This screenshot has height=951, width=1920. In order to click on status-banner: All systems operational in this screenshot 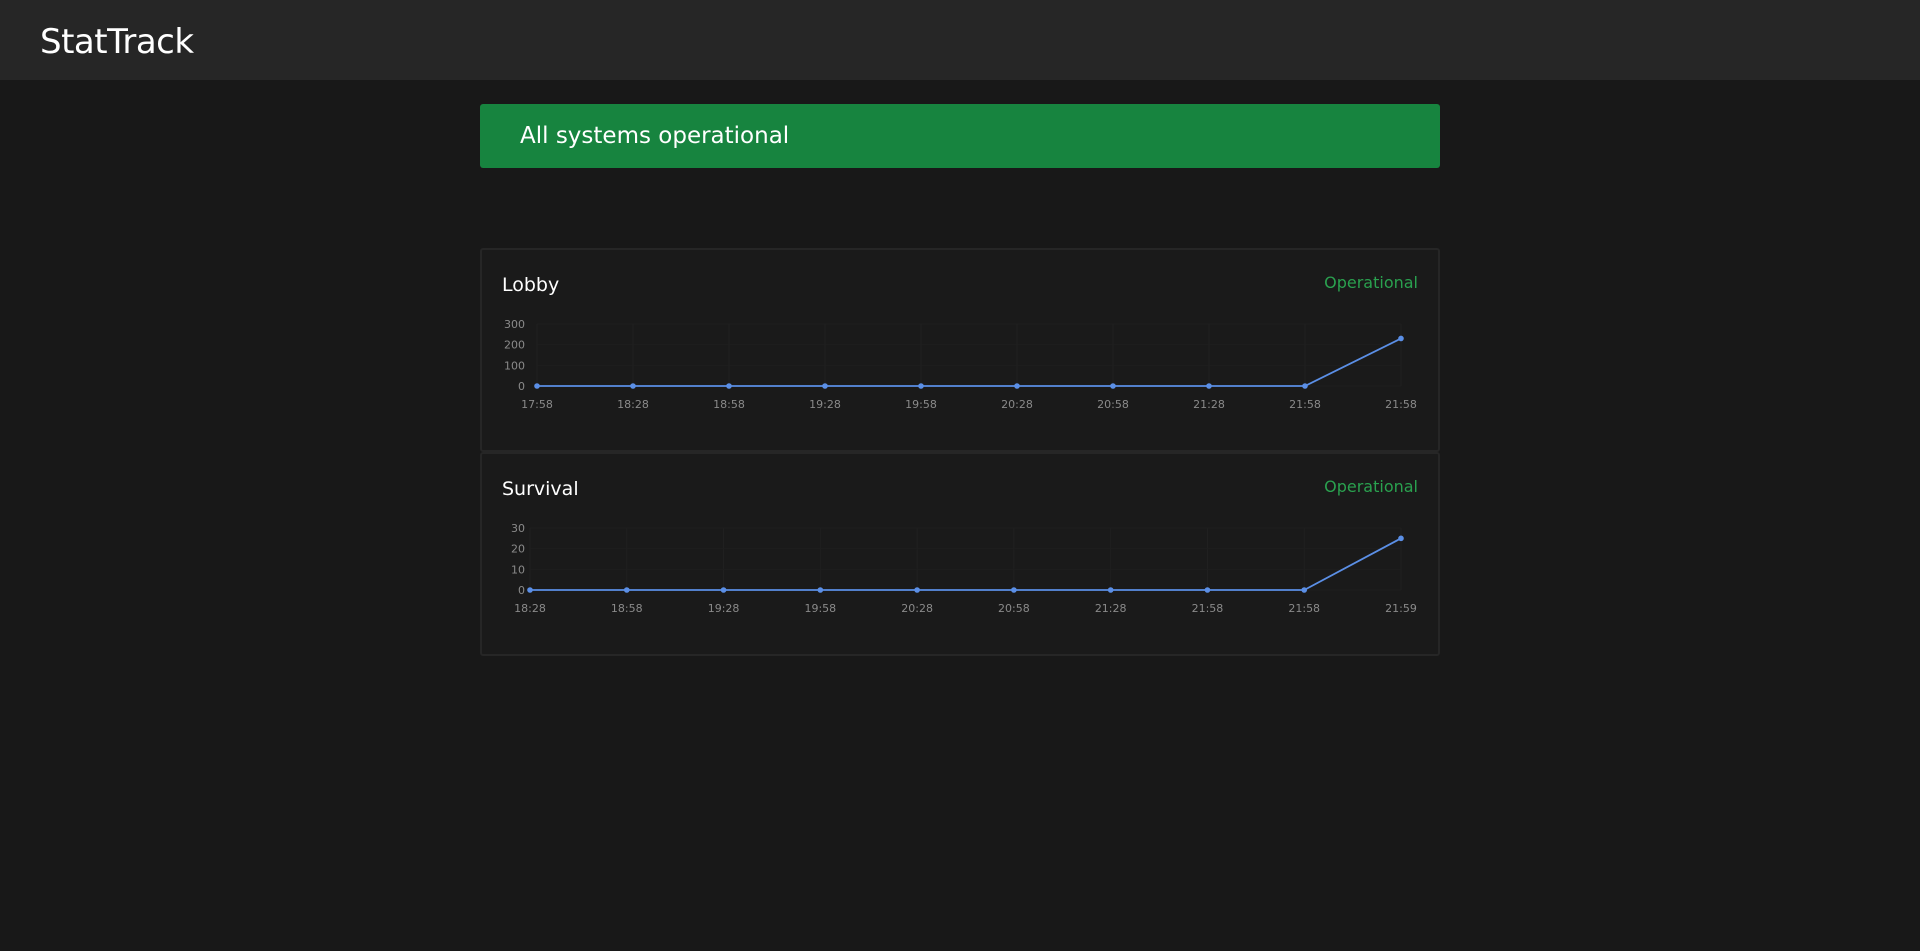, I will do `click(960, 136)`.